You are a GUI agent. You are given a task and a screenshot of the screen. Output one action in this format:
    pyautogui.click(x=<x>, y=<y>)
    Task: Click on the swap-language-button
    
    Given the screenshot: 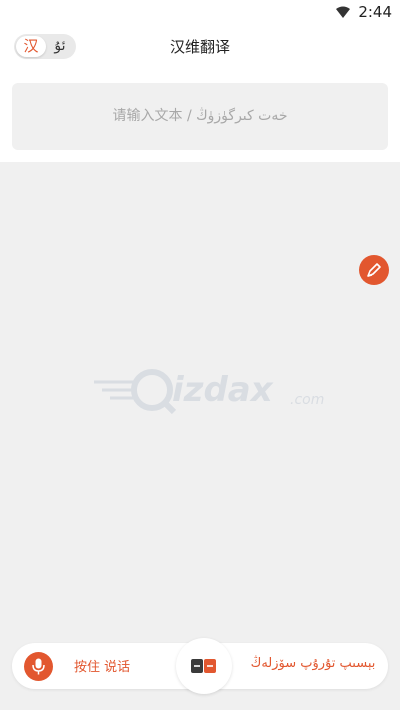 What is the action you would take?
    pyautogui.click(x=204, y=666)
    